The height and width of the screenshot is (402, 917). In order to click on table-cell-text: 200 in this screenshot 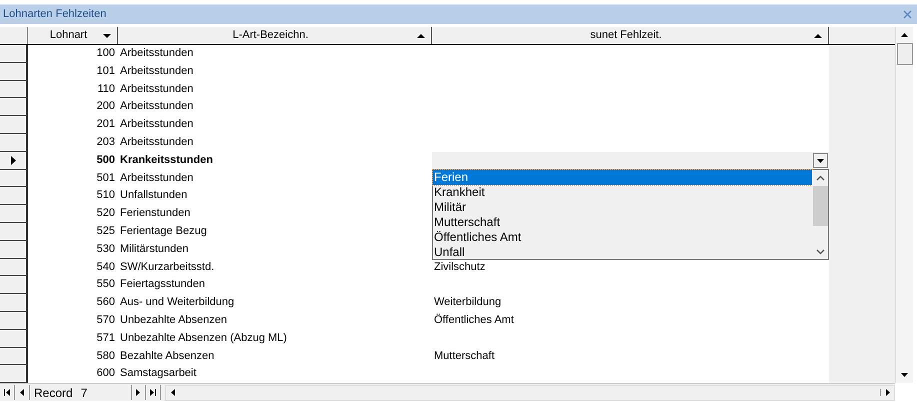, I will do `click(106, 106)`.